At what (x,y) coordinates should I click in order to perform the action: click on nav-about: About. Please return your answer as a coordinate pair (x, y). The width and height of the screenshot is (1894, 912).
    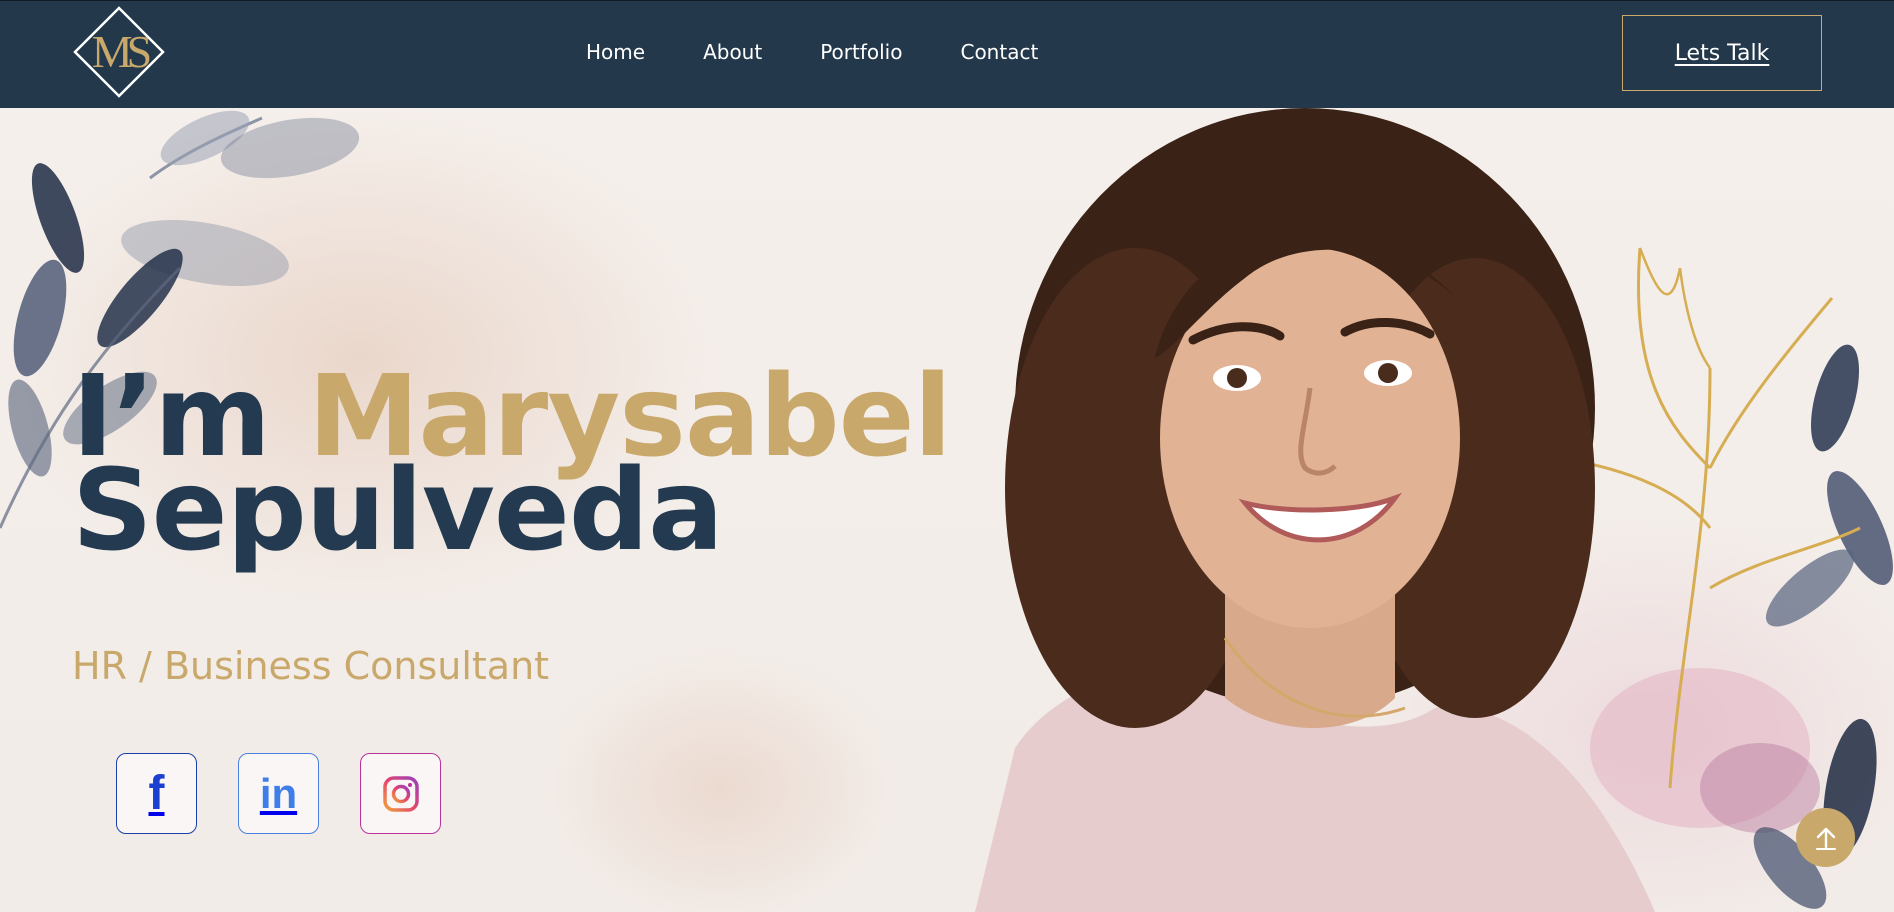
    Looking at the image, I should click on (732, 52).